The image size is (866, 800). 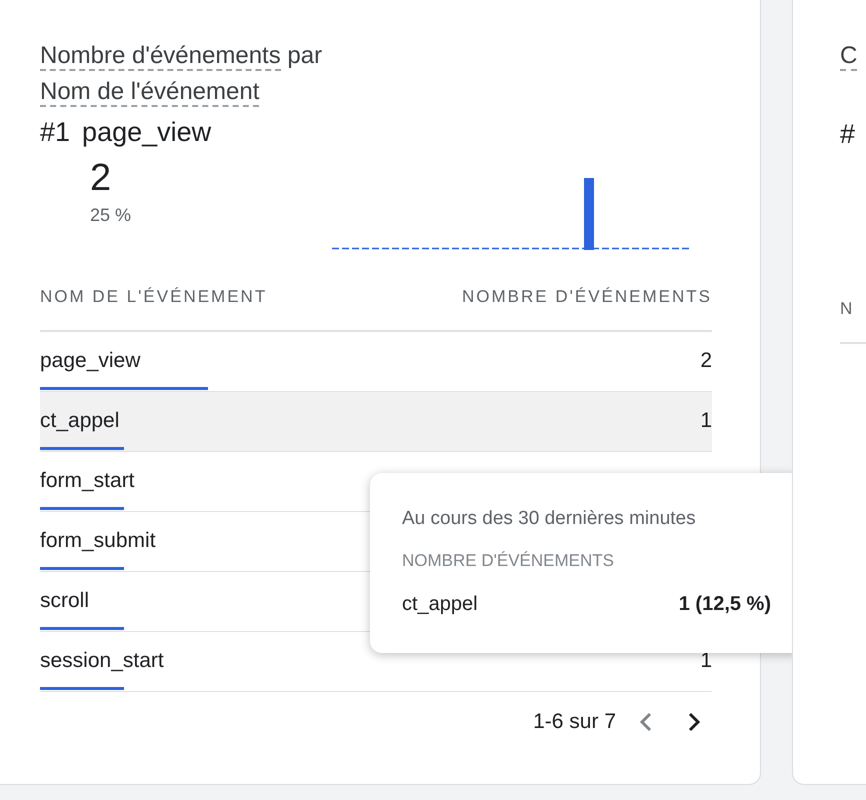 I want to click on rank-label: #1, so click(x=55, y=132).